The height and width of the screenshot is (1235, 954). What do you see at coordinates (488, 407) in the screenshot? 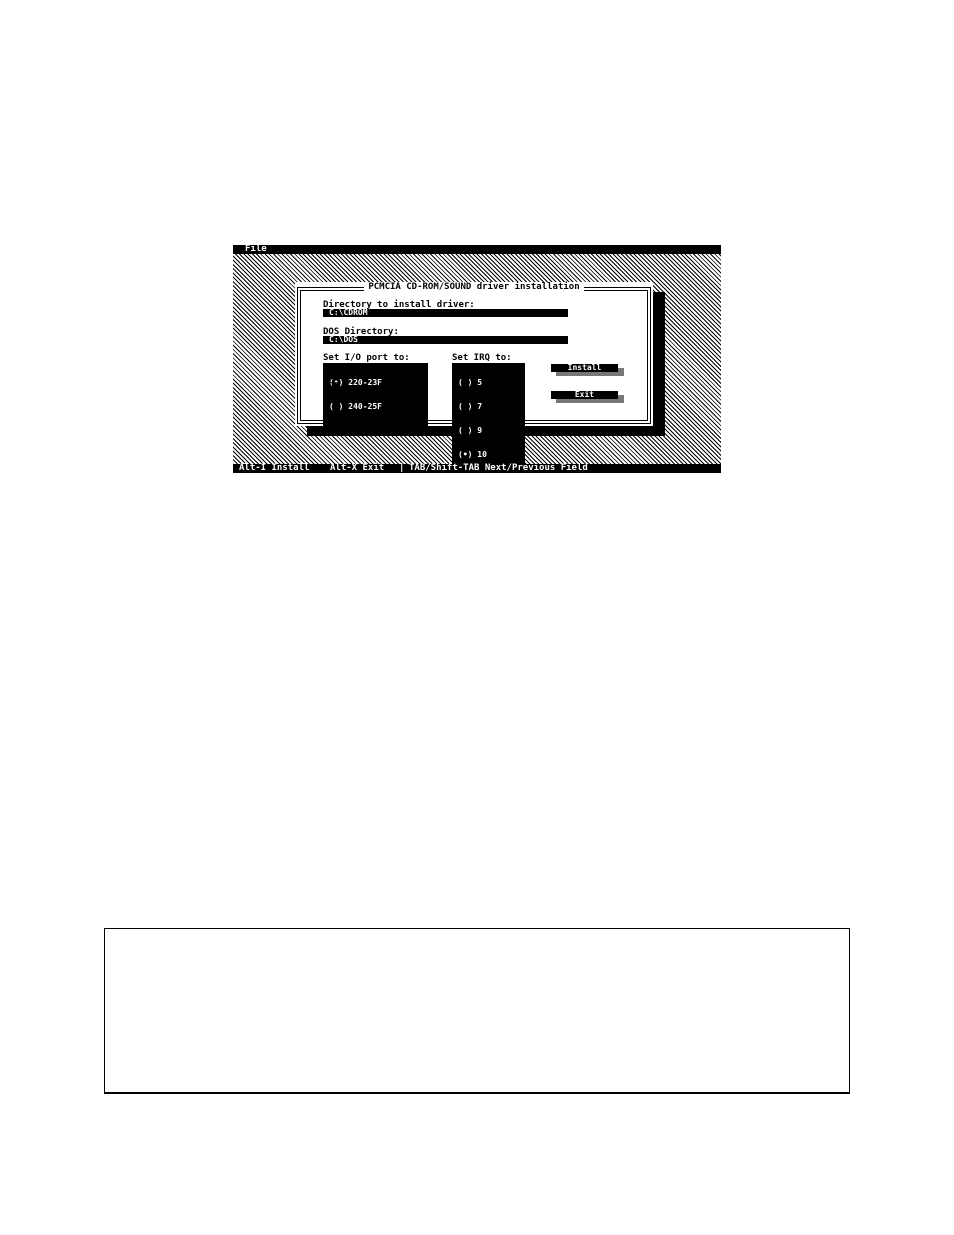
I see `irq-option-7: ( ) 7` at bounding box center [488, 407].